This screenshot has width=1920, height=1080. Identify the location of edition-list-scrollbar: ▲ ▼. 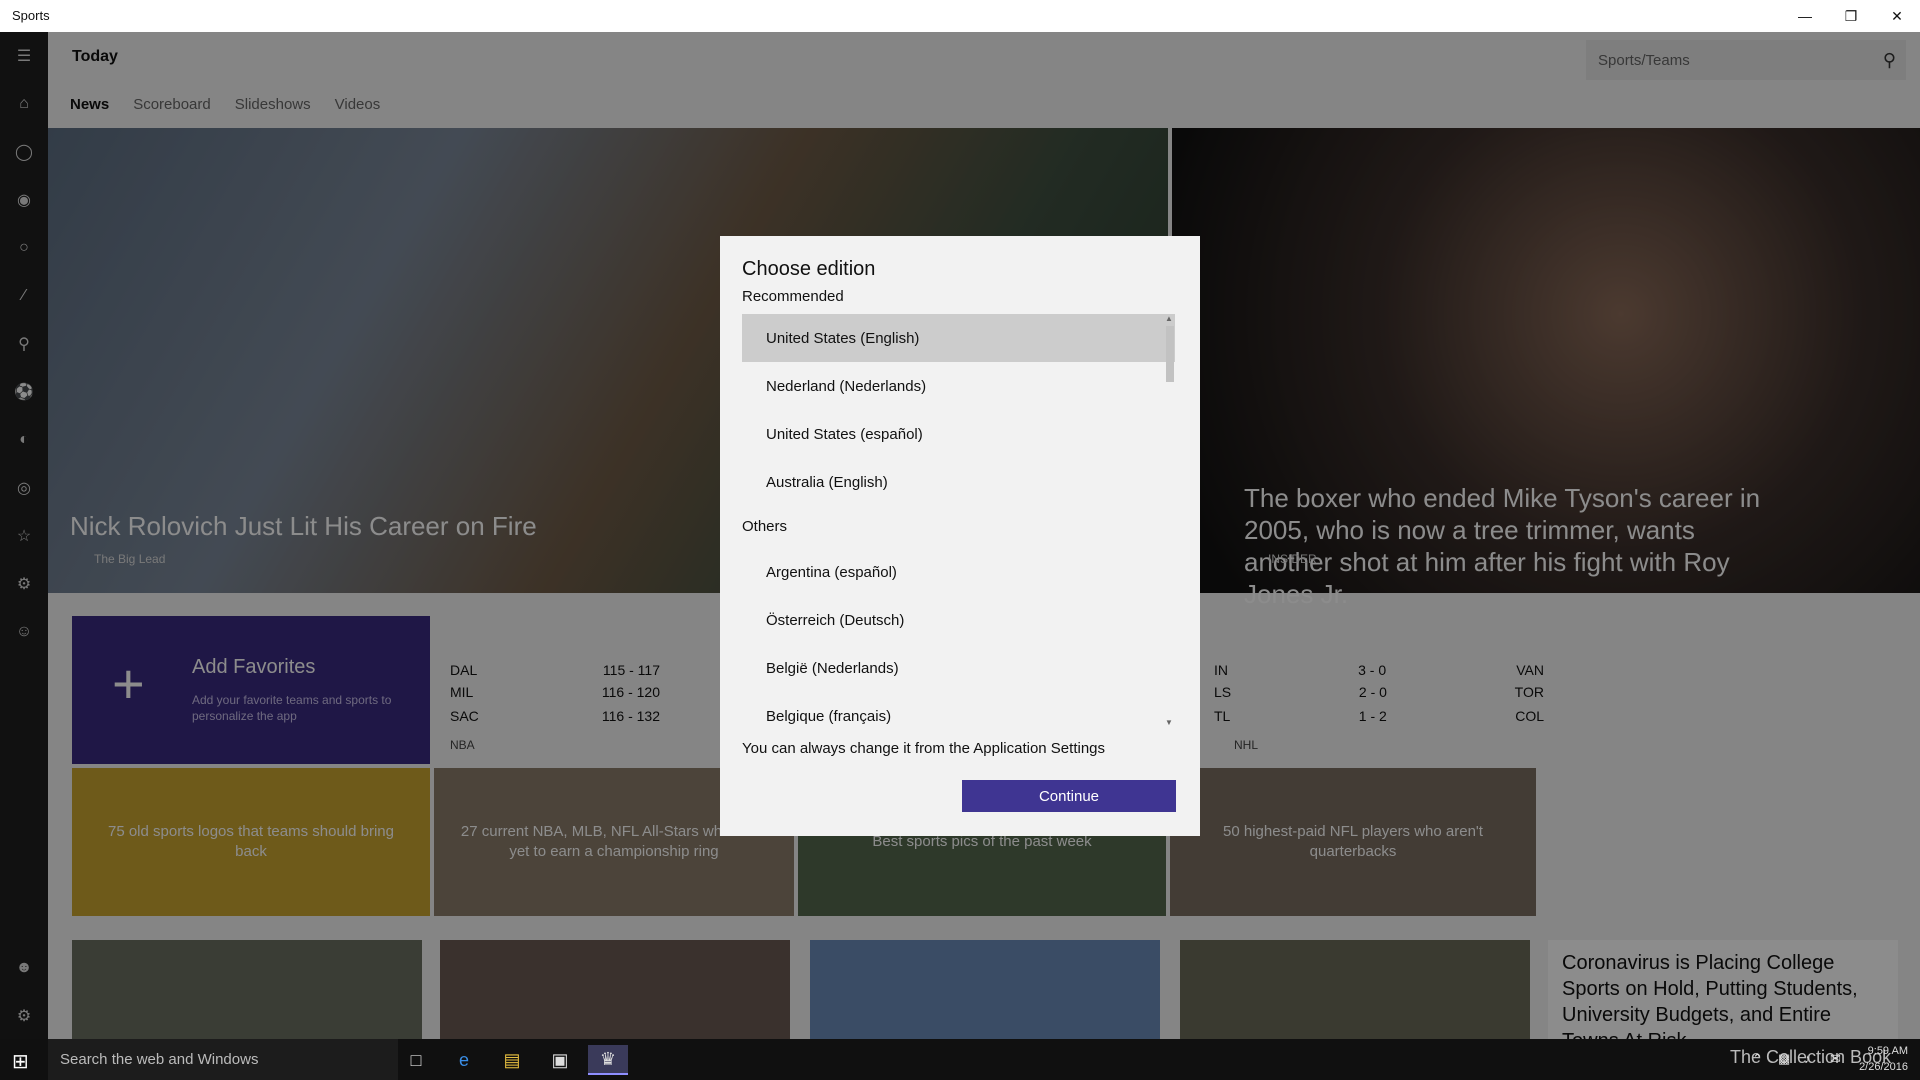
(1170, 523).